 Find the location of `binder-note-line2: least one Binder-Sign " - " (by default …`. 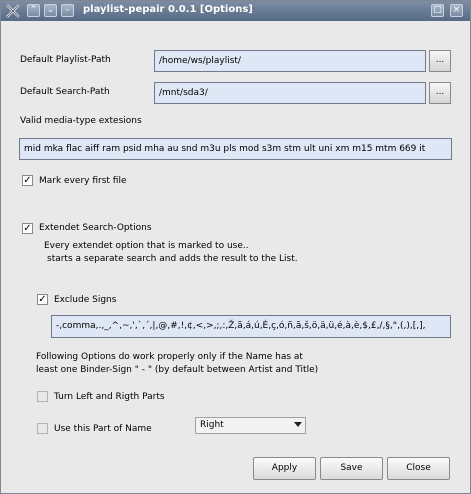

binder-note-line2: least one Binder-Sign " - " (by default … is located at coordinates (177, 370).